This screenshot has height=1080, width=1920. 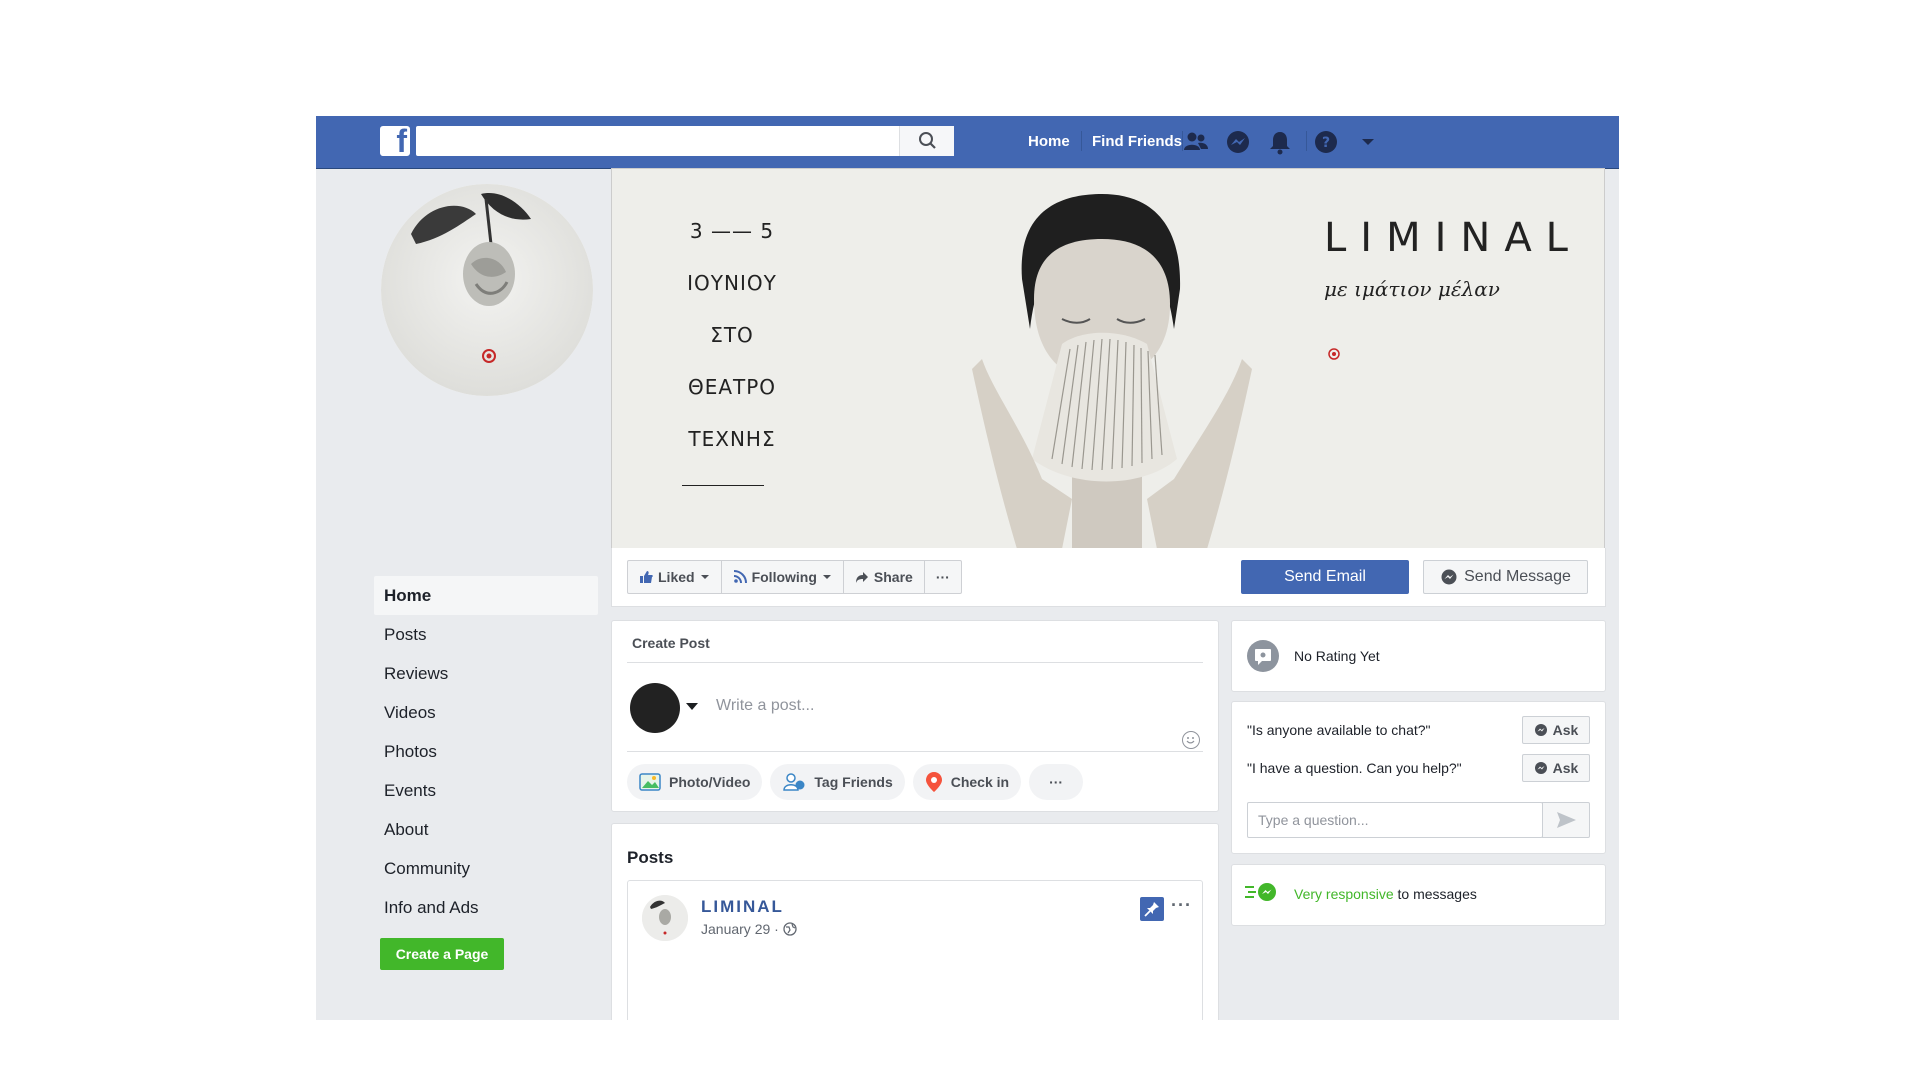 What do you see at coordinates (732, 439) in the screenshot?
I see `cover-text-line: ΤΕΧΝΗΣ` at bounding box center [732, 439].